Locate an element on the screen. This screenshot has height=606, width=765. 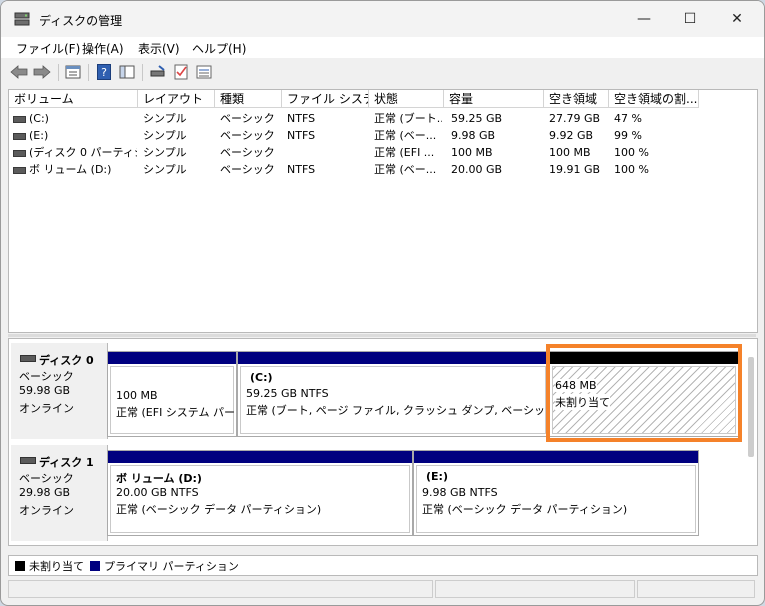
cell-volume: (C:) is located at coordinates (39, 118).